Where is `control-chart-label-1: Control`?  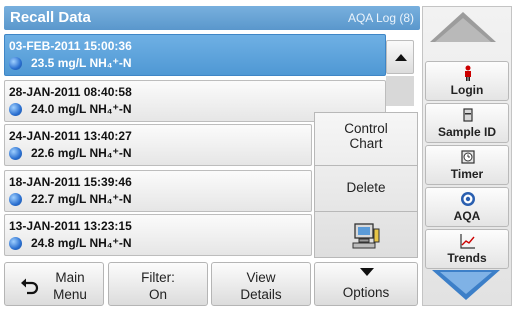 control-chart-label-1: Control is located at coordinates (366, 128).